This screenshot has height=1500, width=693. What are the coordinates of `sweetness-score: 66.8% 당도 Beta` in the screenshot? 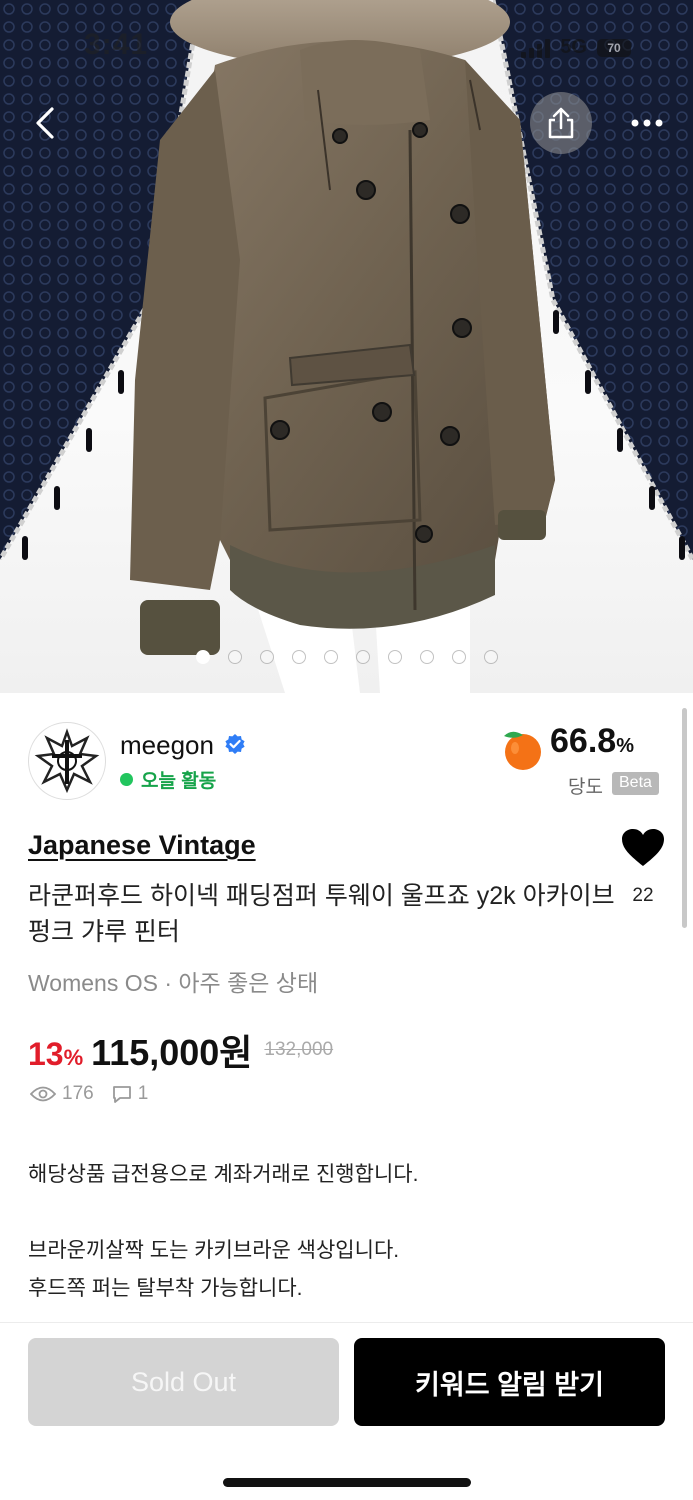 It's located at (583, 763).